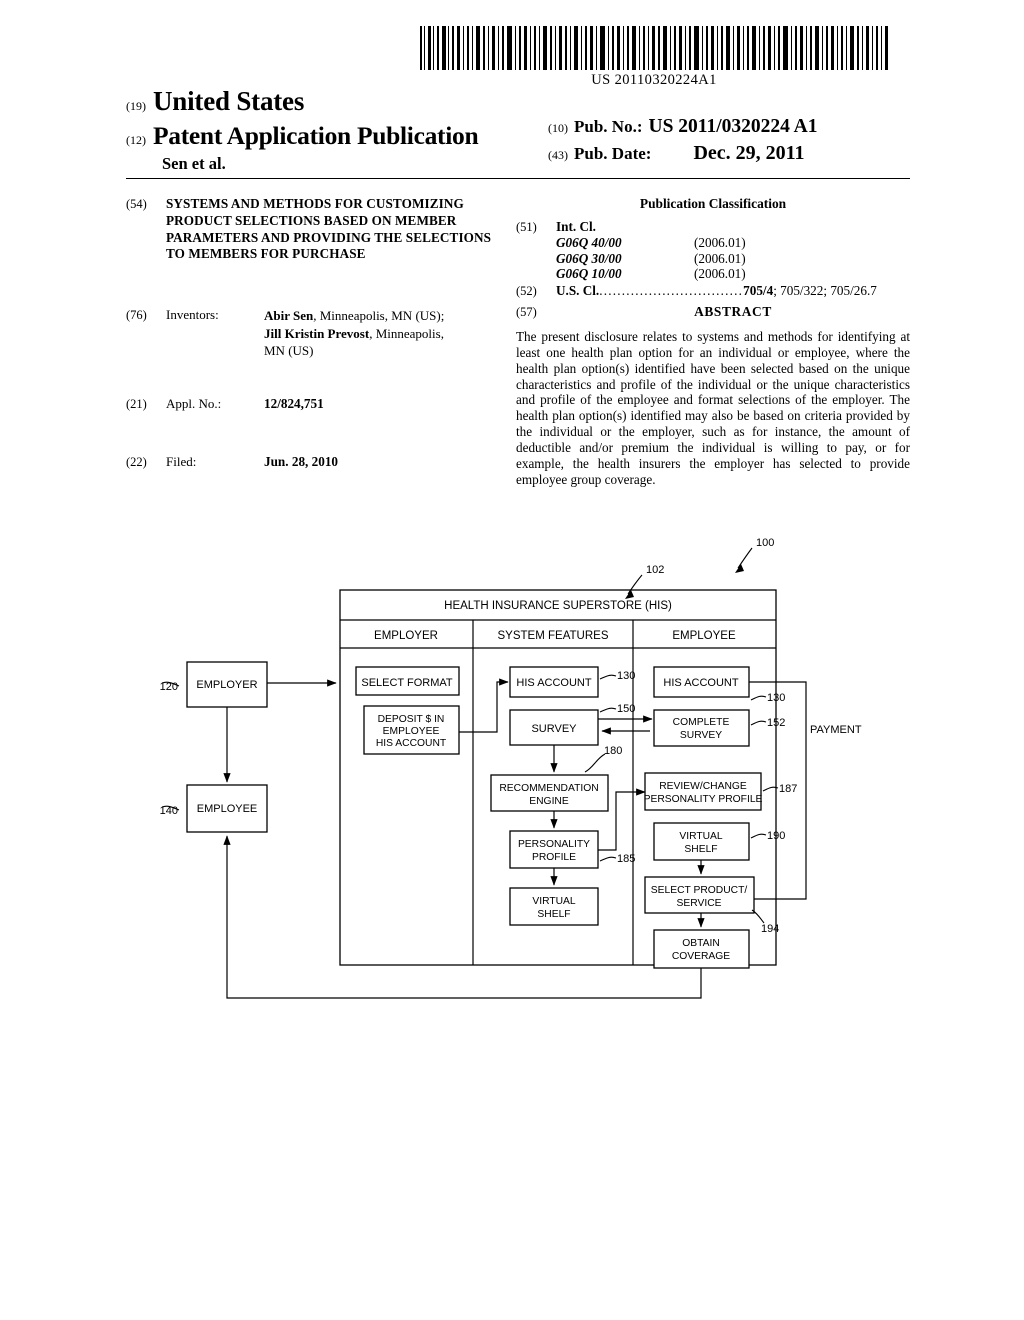  Describe the element at coordinates (136, 403) in the screenshot. I see `appl-no-code: (21)` at that location.